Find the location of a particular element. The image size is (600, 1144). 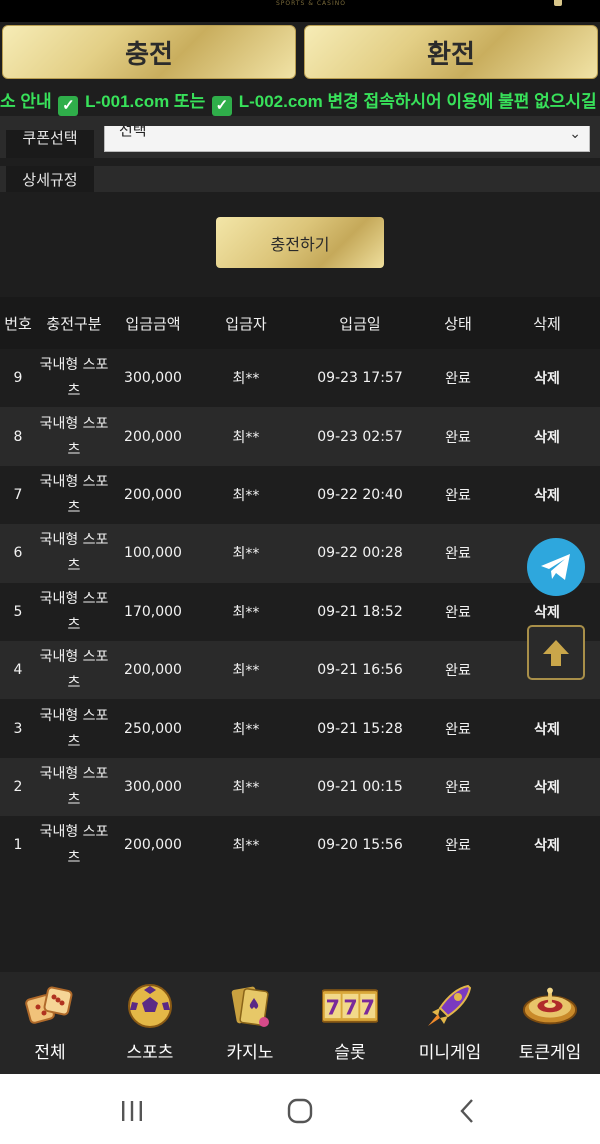

table-header-row: 번호 충전구분 입금금액 입금자 입금일 상태 삭제 is located at coordinates (300, 323).